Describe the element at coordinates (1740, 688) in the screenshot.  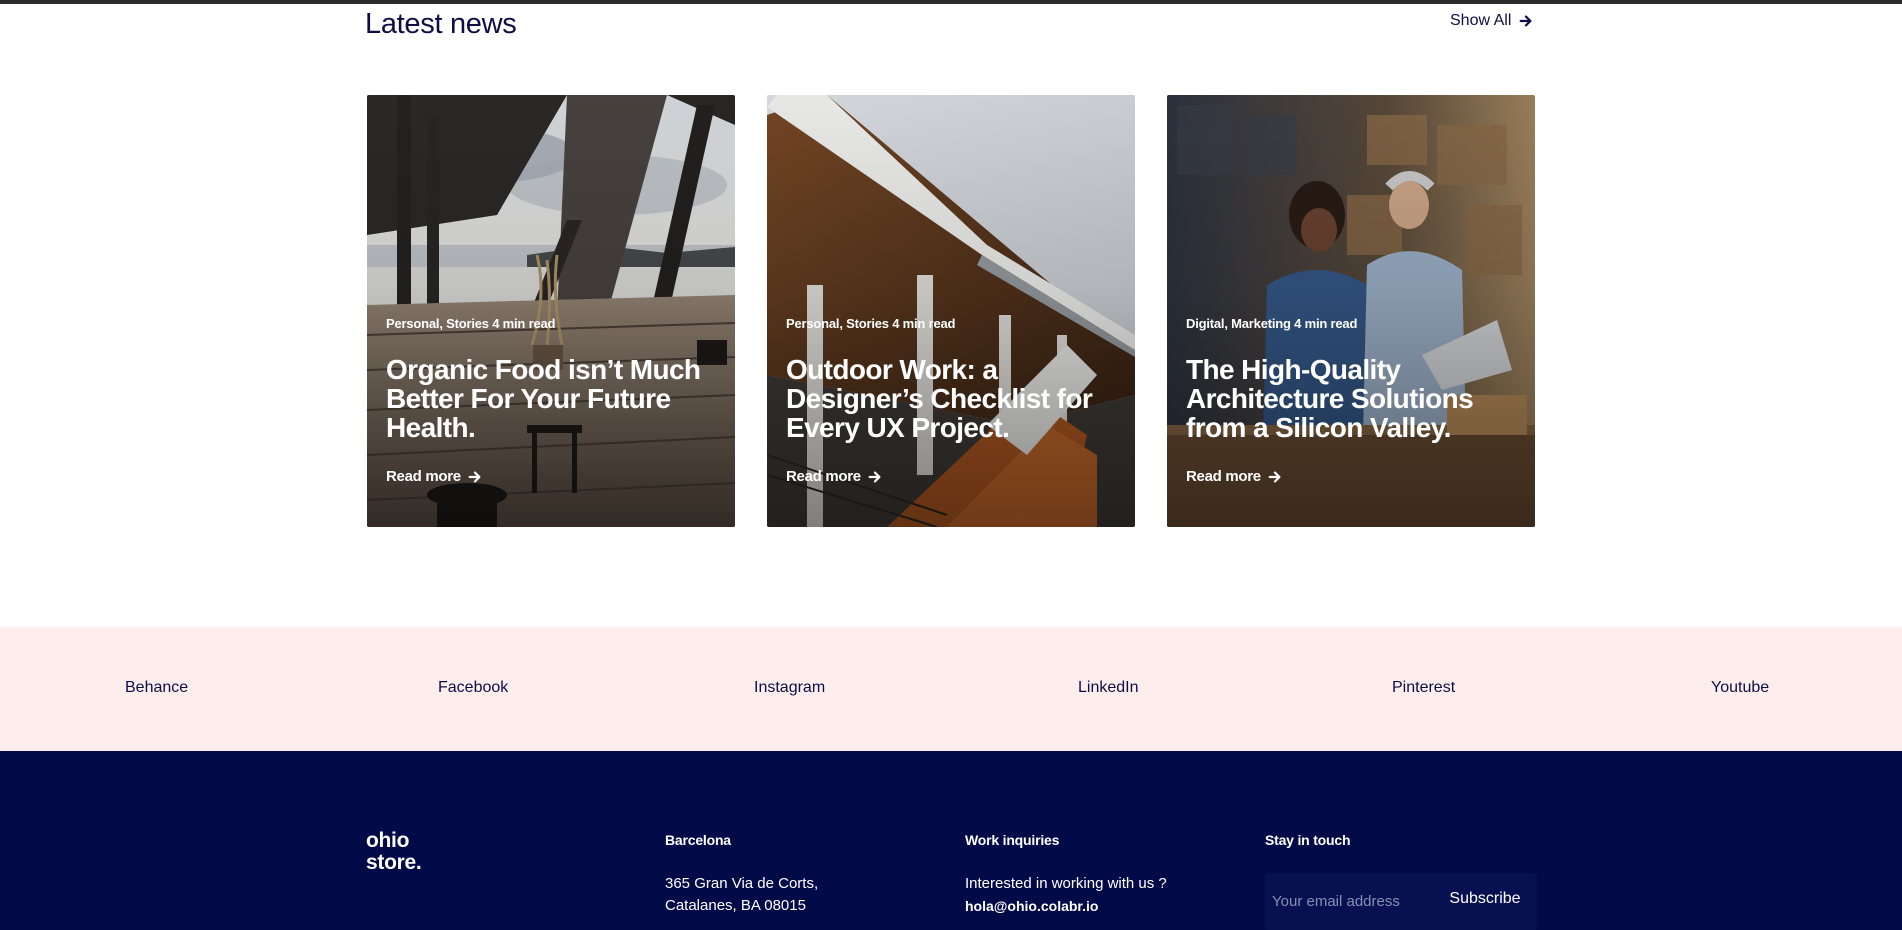
I see `social-link-youtube: Youtube` at that location.